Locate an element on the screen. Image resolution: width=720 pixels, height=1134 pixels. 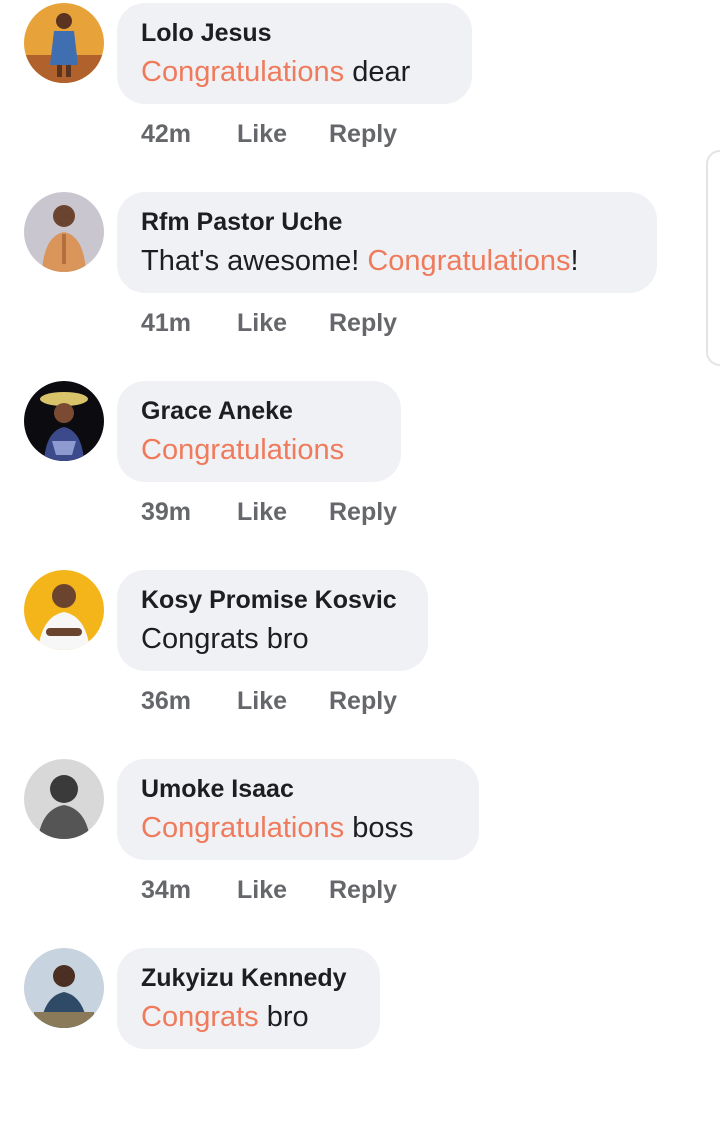
comment-text-prefix: Congrats bro is located at coordinates (225, 639).